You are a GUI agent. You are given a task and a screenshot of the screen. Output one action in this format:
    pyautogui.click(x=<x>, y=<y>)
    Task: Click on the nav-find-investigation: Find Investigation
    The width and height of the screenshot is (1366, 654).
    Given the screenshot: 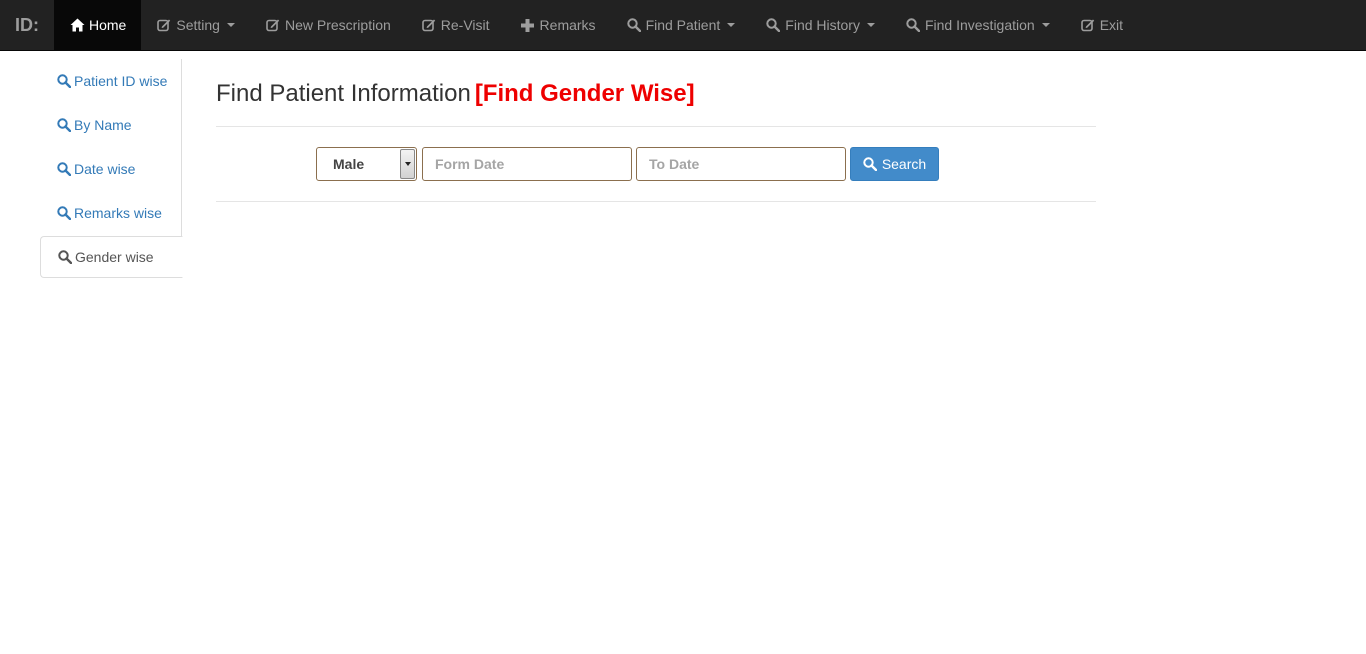 What is the action you would take?
    pyautogui.click(x=977, y=25)
    